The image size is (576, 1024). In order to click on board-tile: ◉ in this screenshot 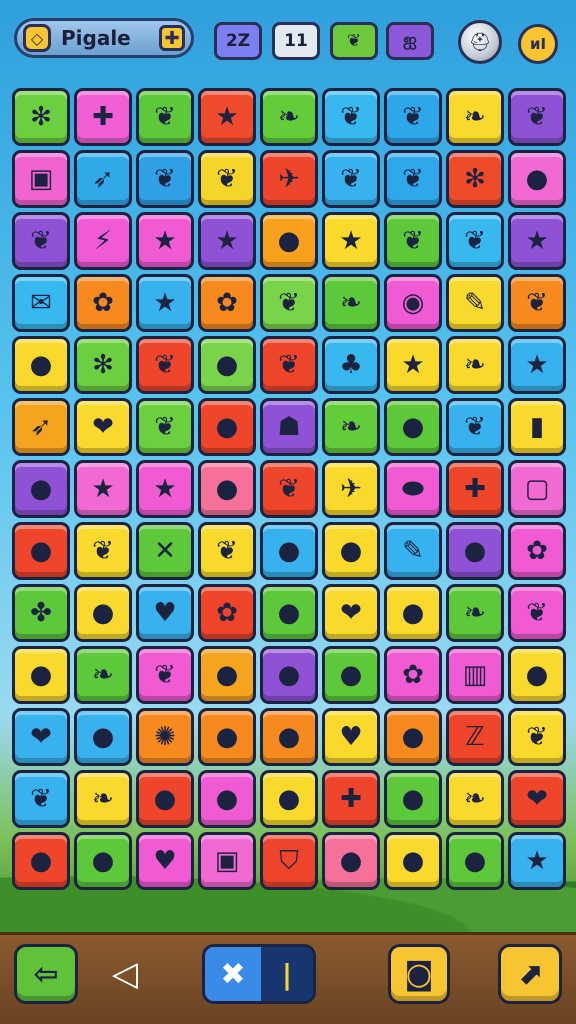, I will do `click(413, 303)`.